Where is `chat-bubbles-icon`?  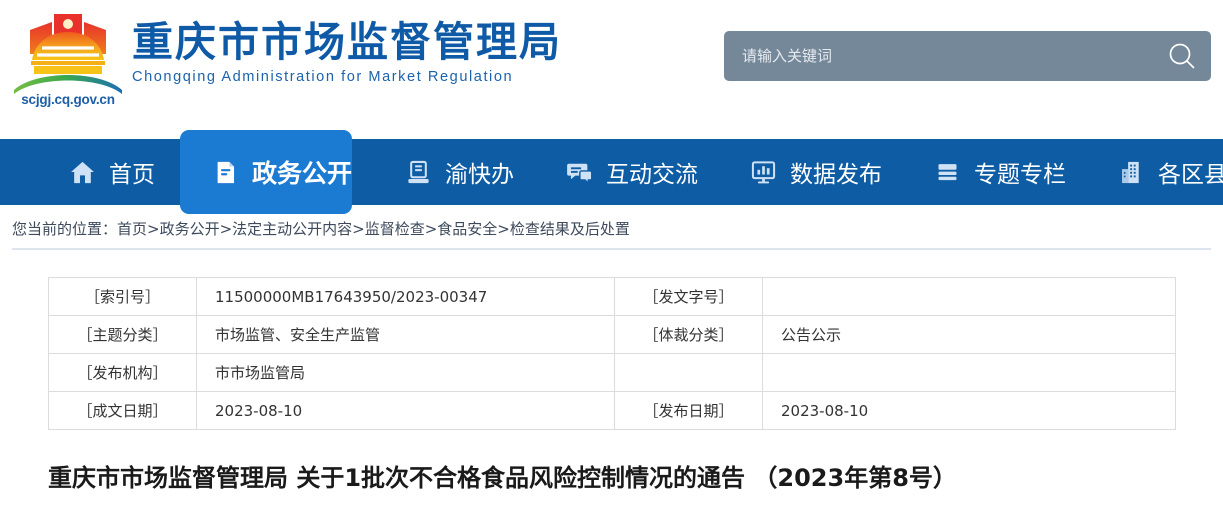 chat-bubbles-icon is located at coordinates (579, 172).